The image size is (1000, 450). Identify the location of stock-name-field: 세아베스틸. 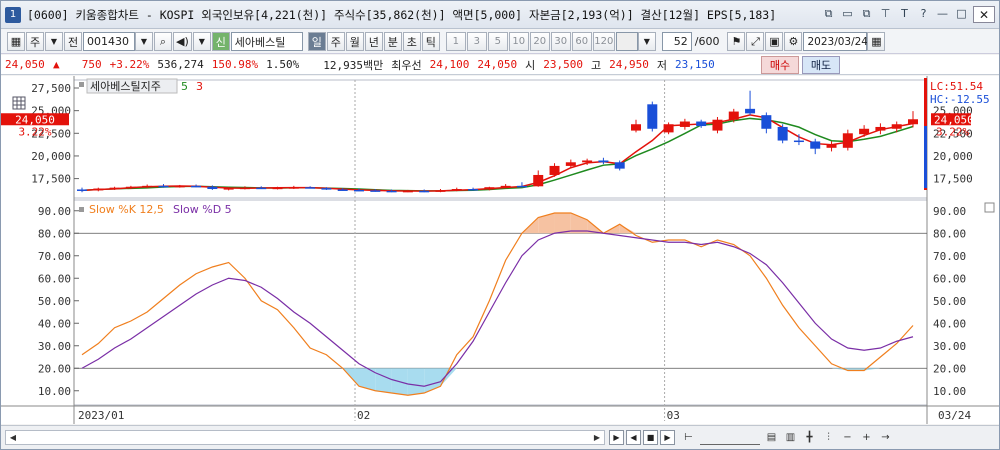
(266, 41).